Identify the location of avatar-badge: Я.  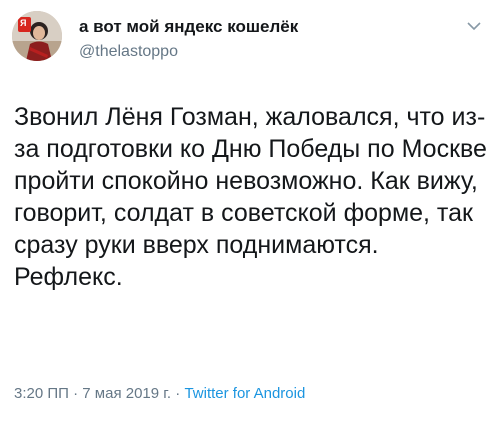
(23, 23).